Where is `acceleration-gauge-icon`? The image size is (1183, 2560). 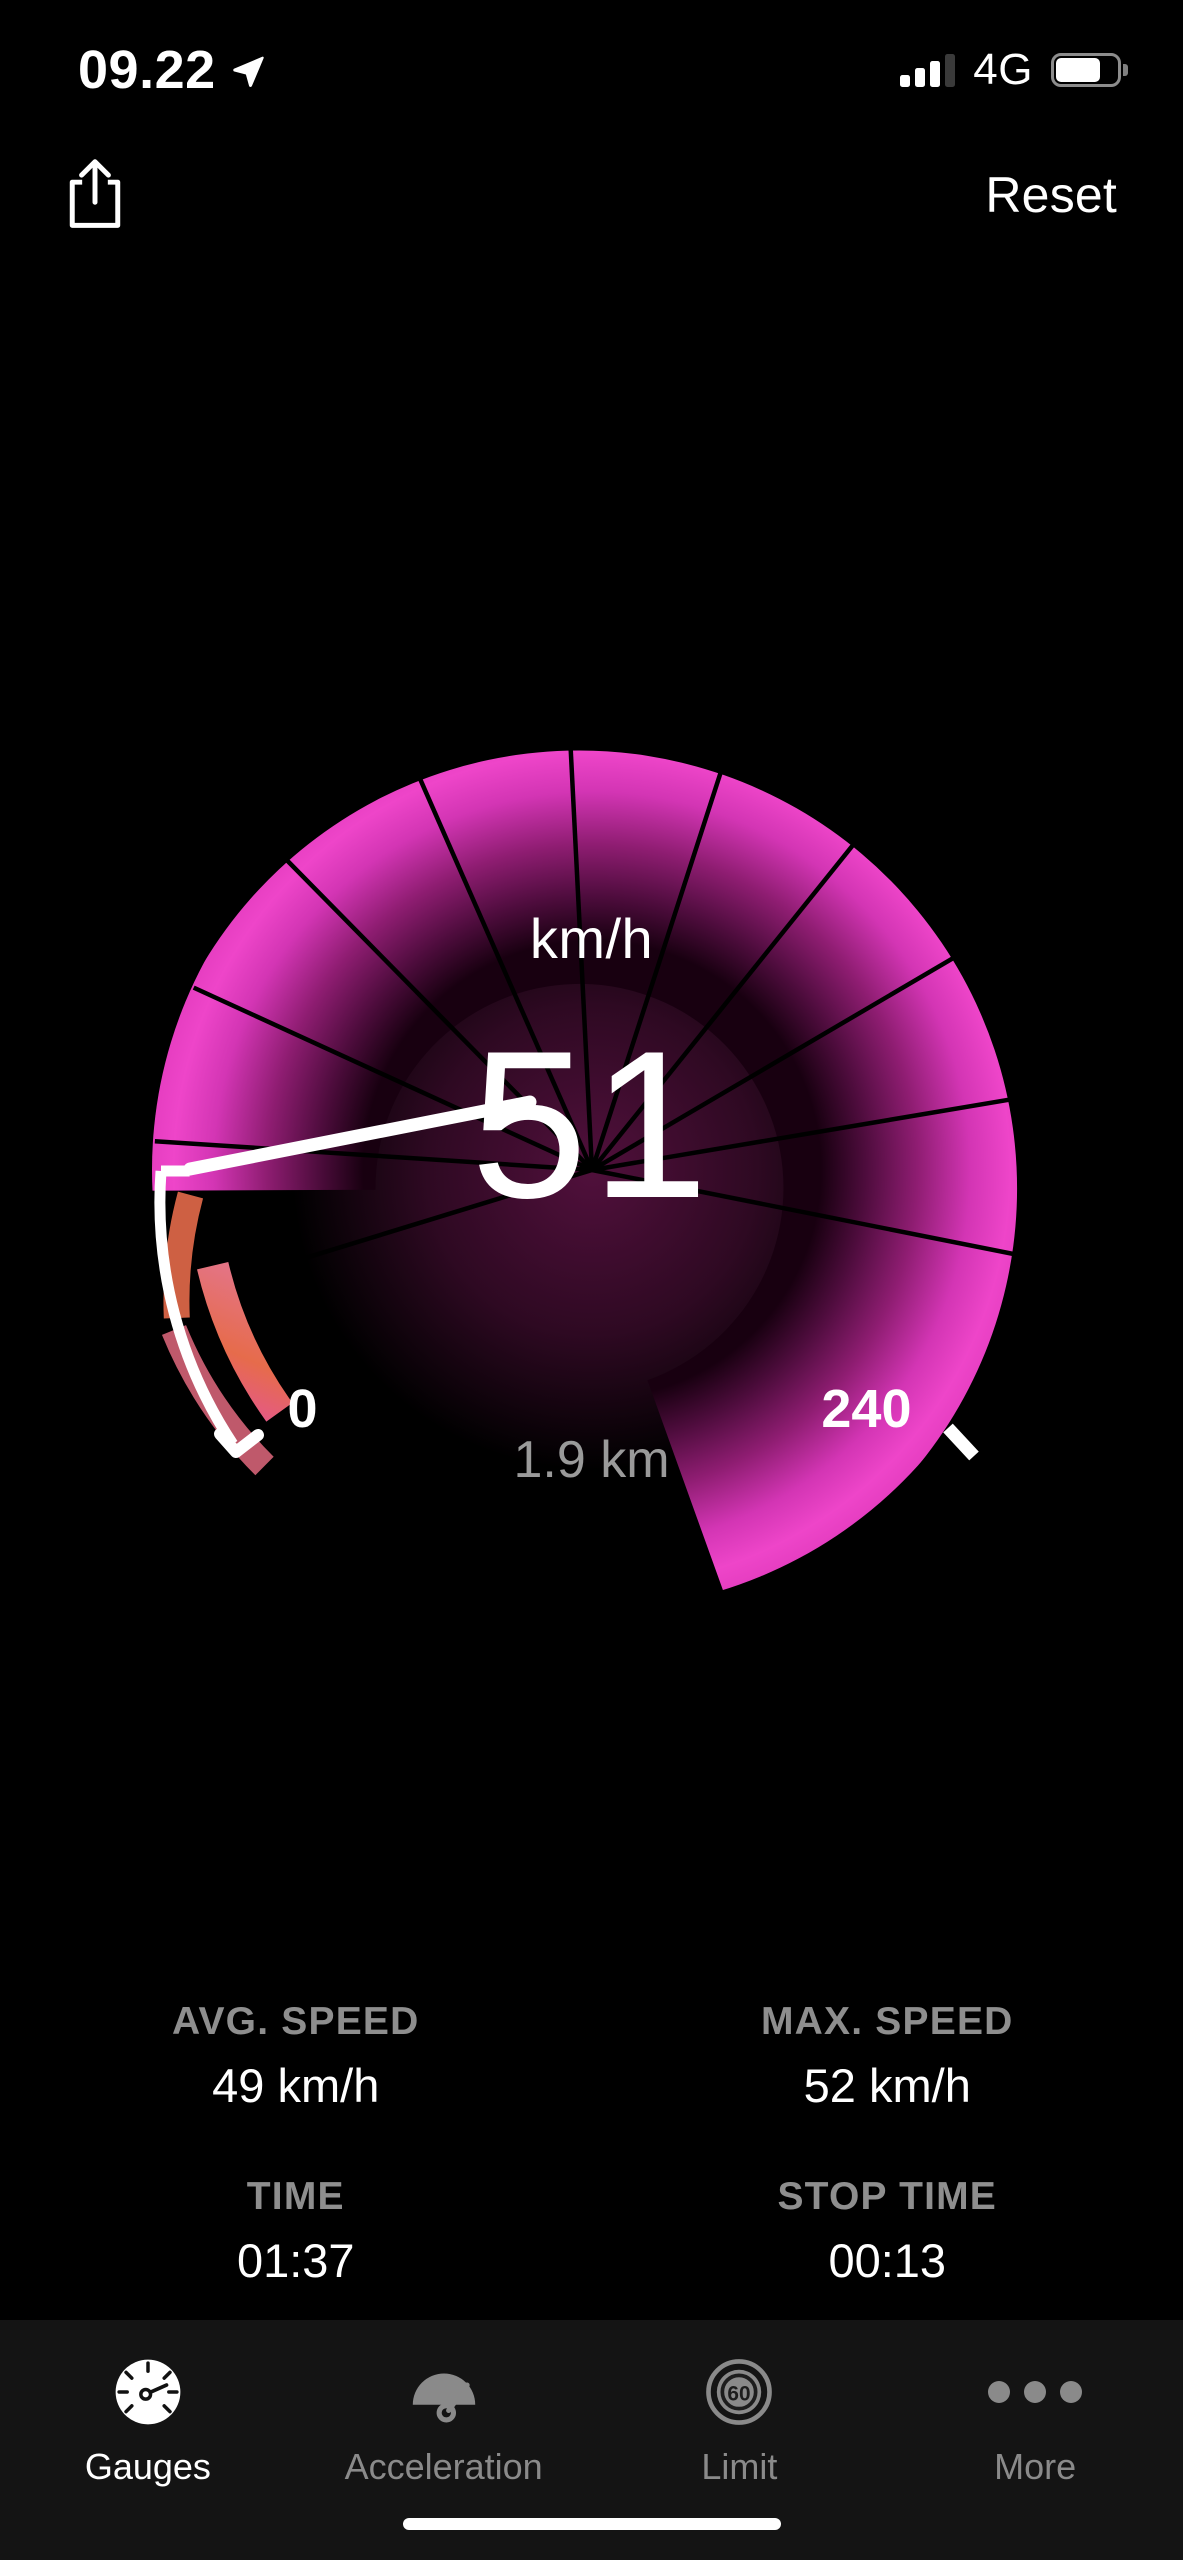 acceleration-gauge-icon is located at coordinates (444, 2392).